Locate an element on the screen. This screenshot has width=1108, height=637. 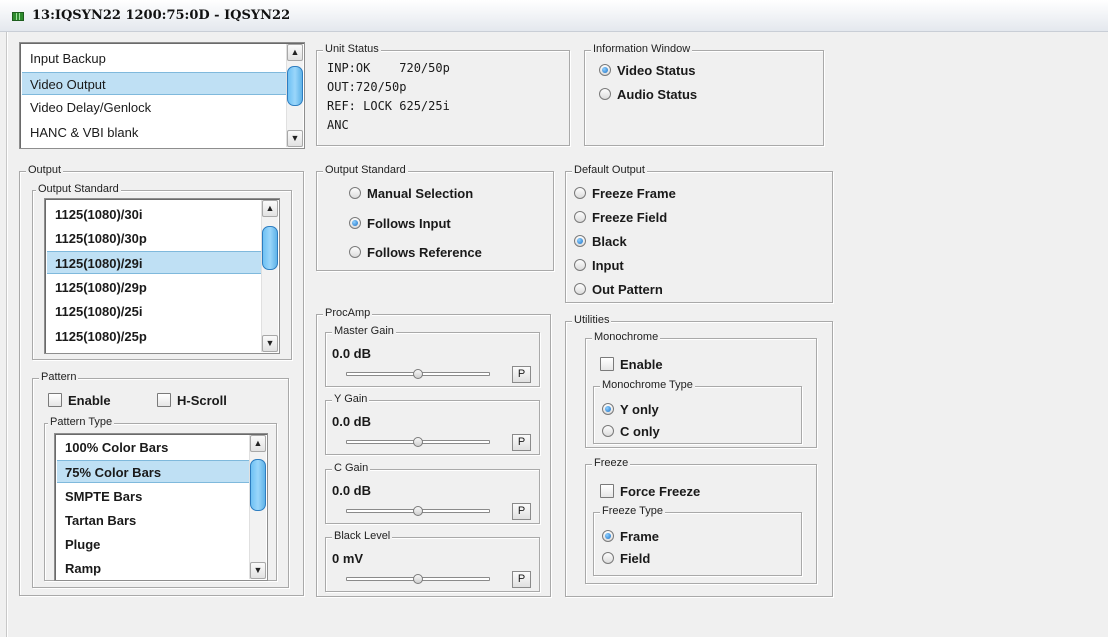
group-title: Default Output is located at coordinates (609, 170).